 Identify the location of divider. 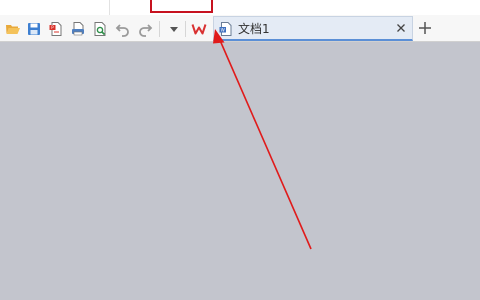
(109, 7).